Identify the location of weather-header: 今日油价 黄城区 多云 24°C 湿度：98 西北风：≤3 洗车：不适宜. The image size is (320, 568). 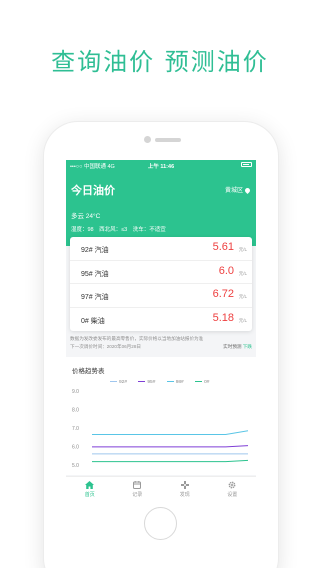
(161, 208).